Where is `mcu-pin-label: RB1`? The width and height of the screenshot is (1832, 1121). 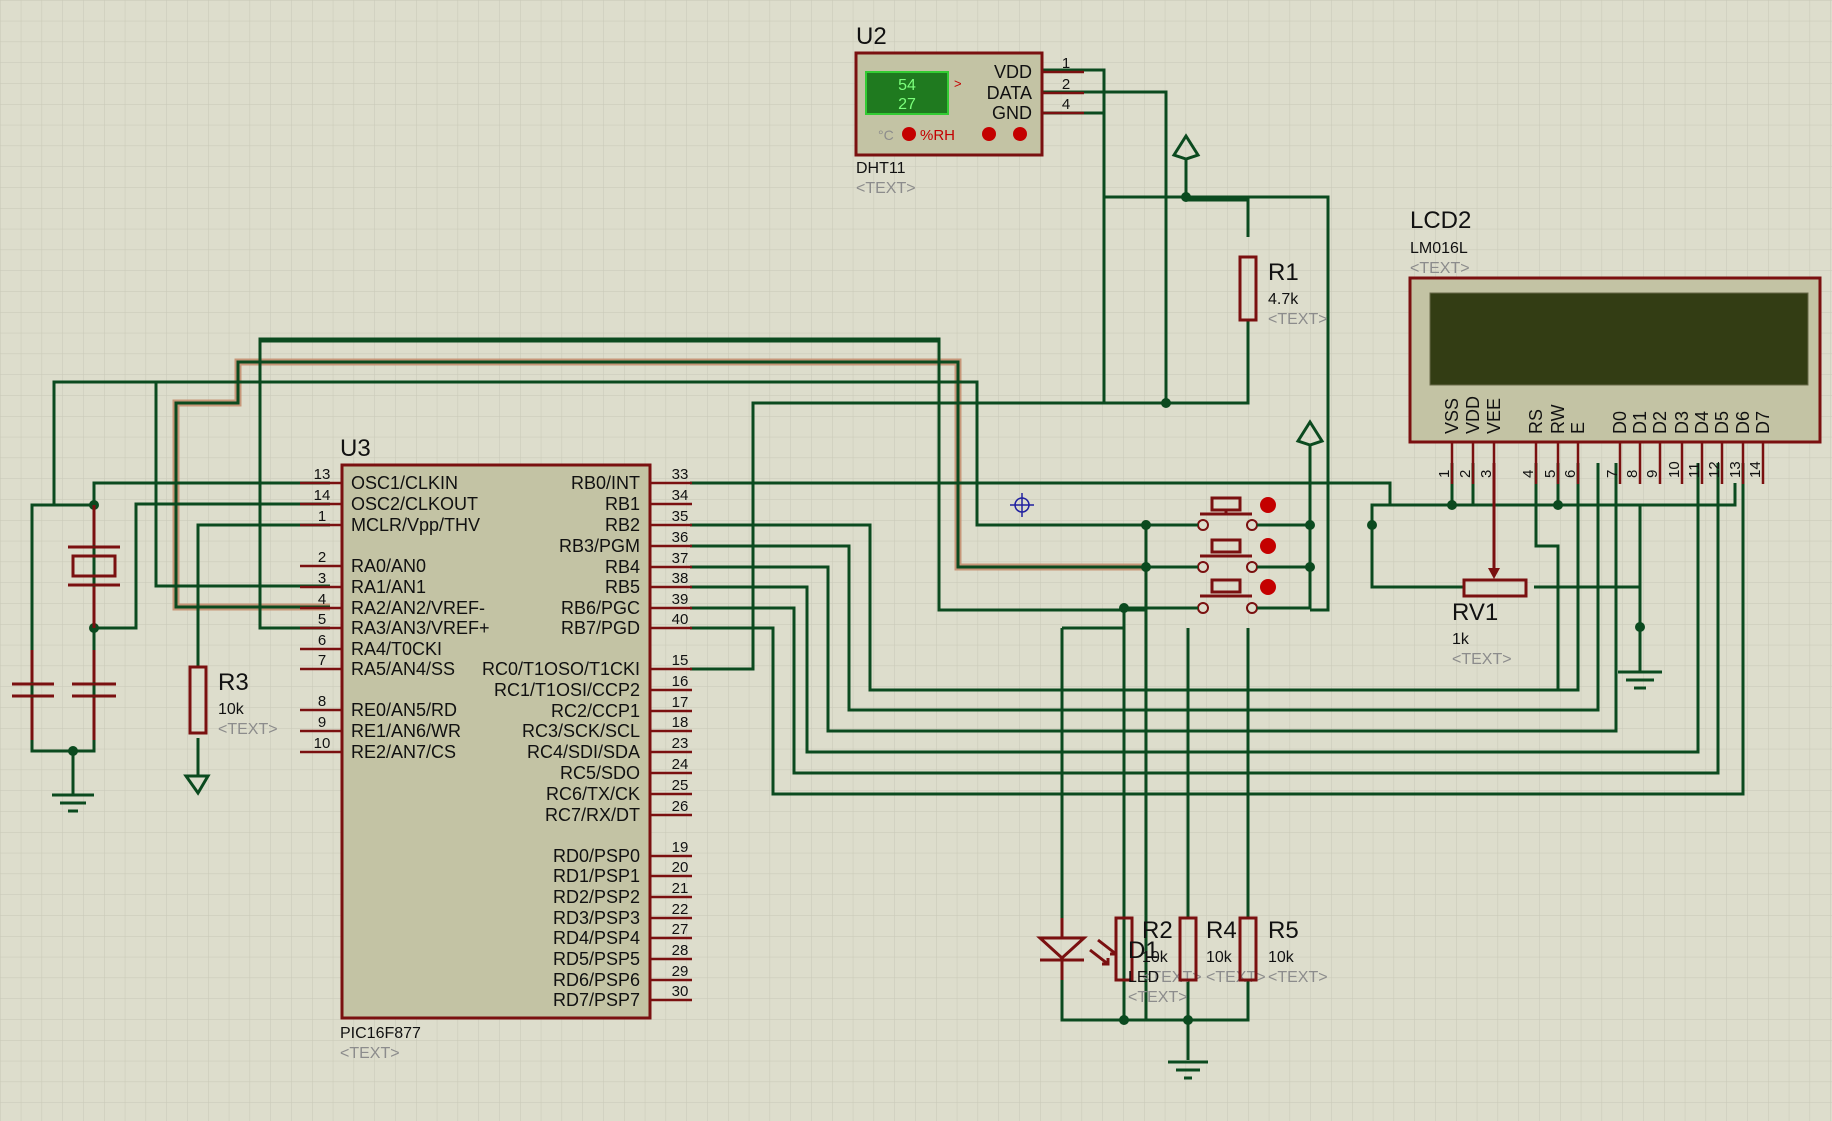 mcu-pin-label: RB1 is located at coordinates (622, 504).